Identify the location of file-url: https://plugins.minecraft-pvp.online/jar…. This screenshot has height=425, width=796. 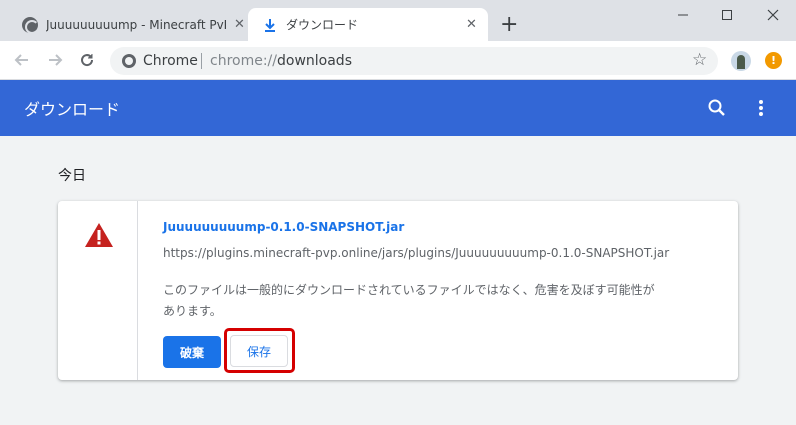
(416, 253).